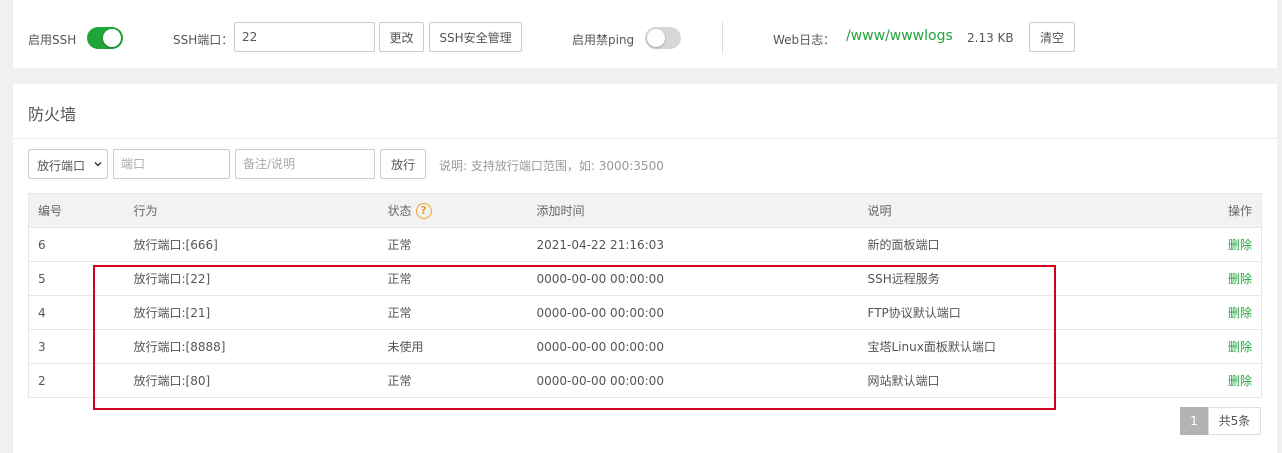 This screenshot has height=453, width=1282. I want to click on col-header-added: 添加时间, so click(693, 210).